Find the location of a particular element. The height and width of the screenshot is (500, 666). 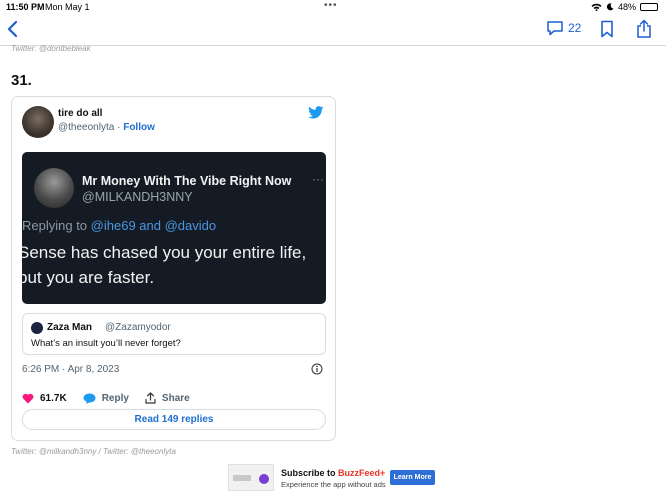

author-handle-line: @theeonlyta · Follow is located at coordinates (106, 127).